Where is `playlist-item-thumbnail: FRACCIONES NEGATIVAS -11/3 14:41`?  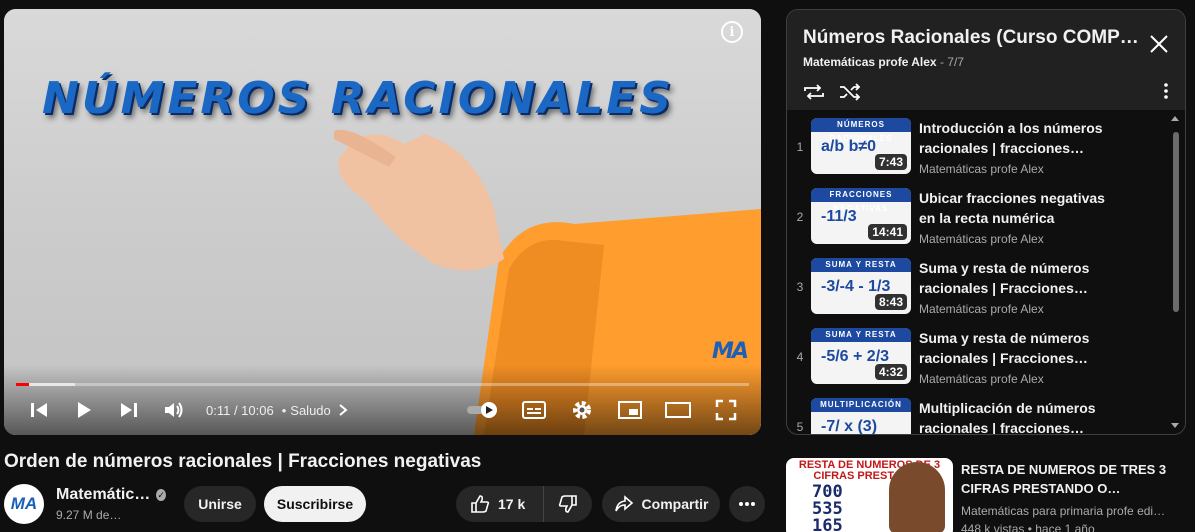 playlist-item-thumbnail: FRACCIONES NEGATIVAS -11/3 14:41 is located at coordinates (861, 216).